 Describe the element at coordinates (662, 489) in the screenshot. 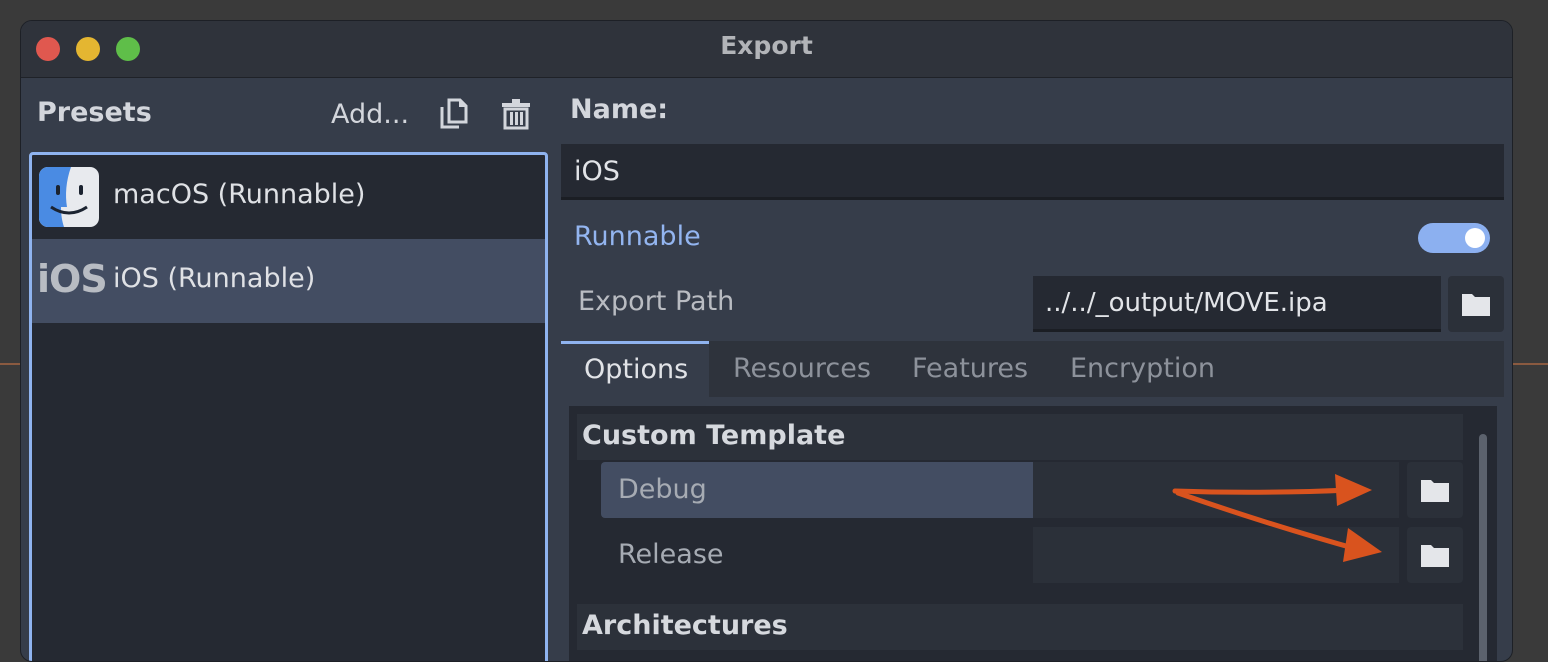

I see `debug-label: Debug` at that location.